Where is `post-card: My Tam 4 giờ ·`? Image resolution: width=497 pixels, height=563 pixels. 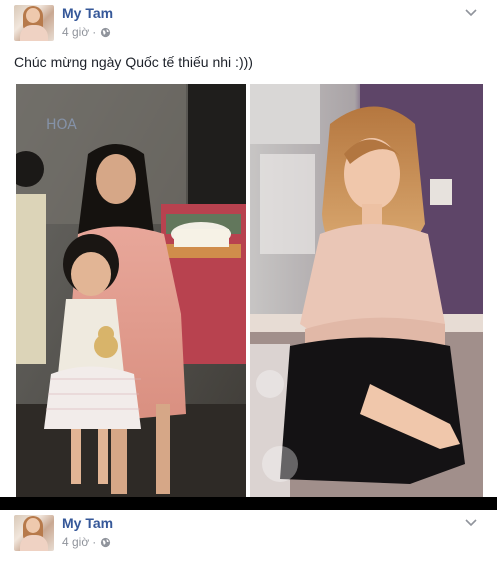 post-card: My Tam 4 giờ · is located at coordinates (248, 536).